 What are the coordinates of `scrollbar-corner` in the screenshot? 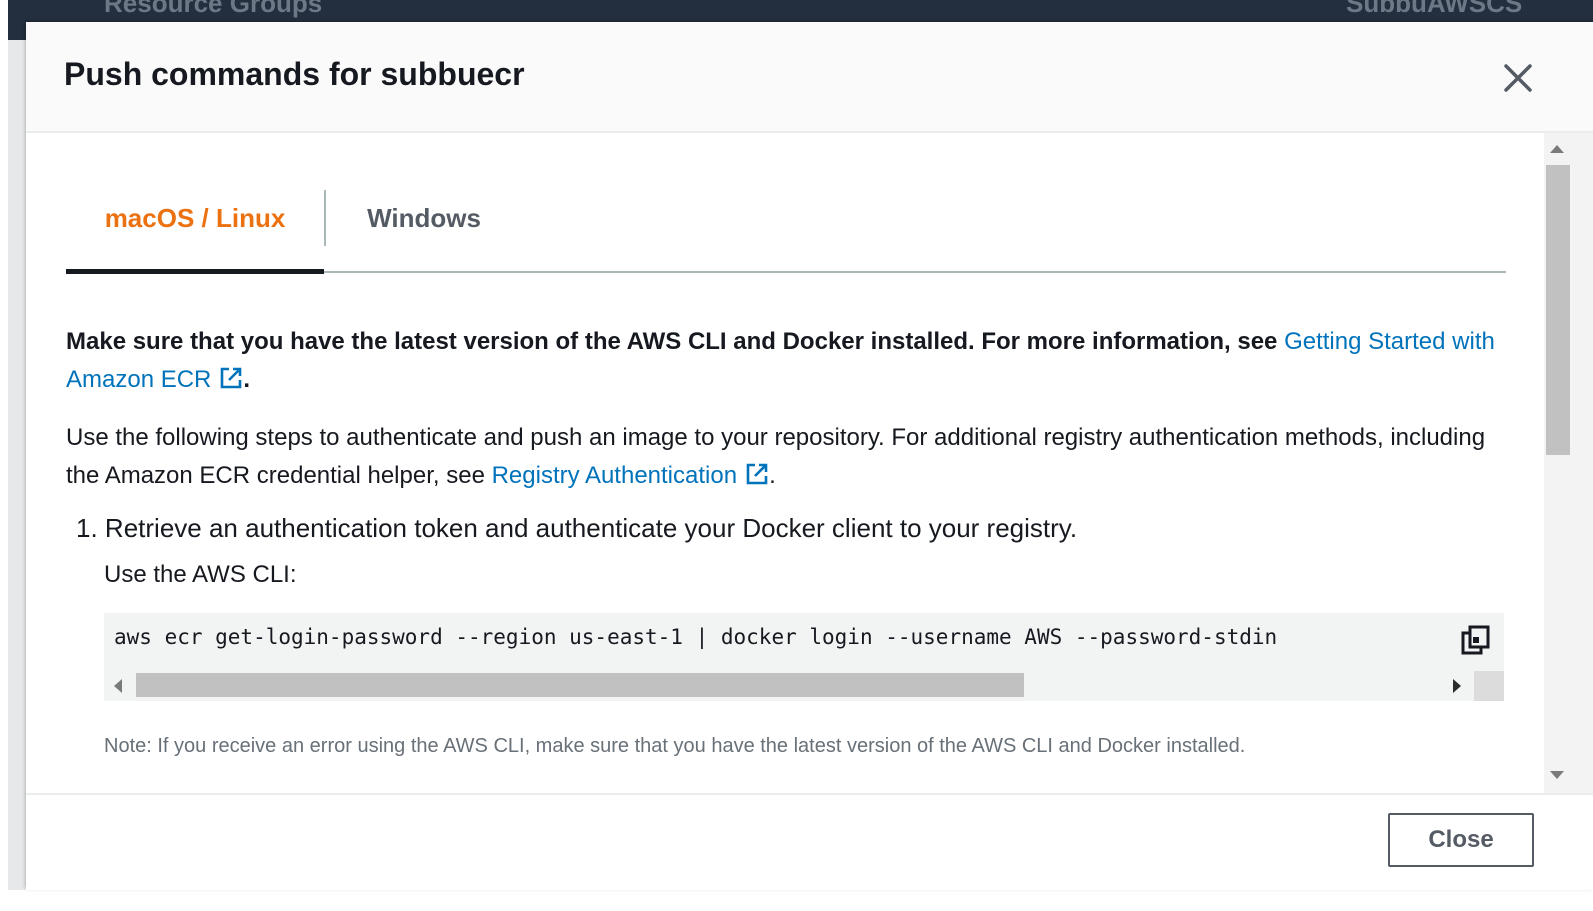 It's located at (1489, 686).